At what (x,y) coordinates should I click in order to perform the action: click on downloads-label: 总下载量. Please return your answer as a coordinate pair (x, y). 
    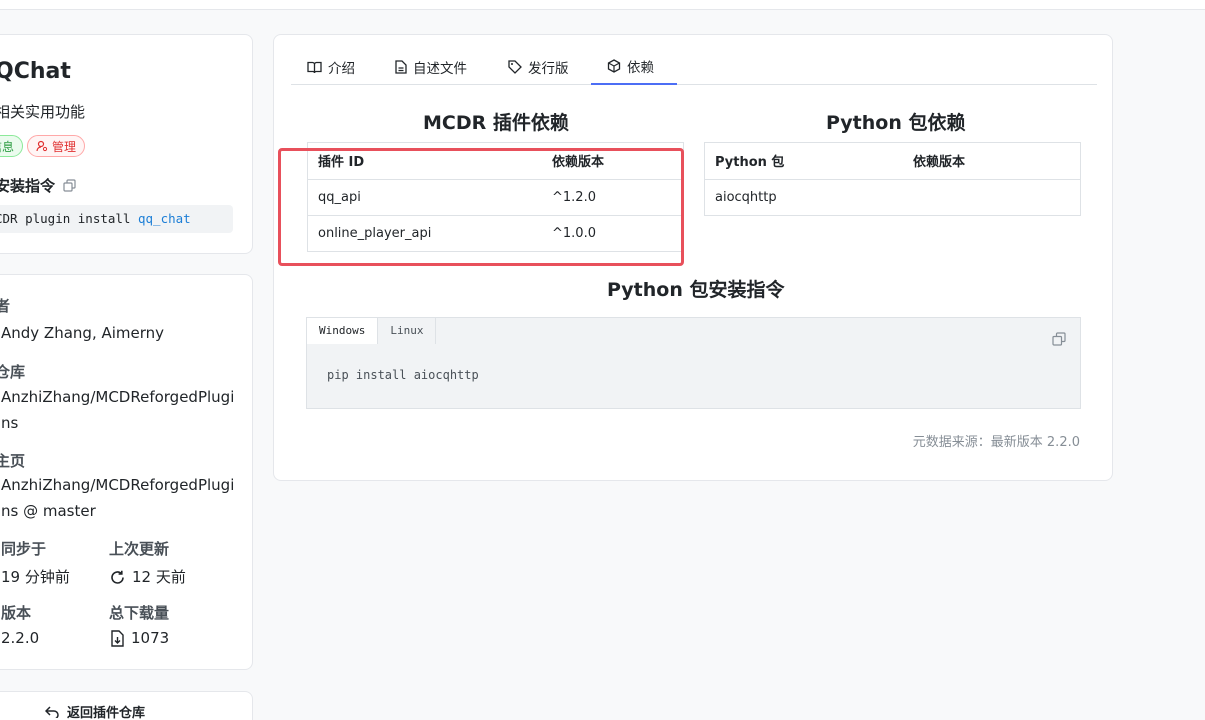
    Looking at the image, I should click on (139, 613).